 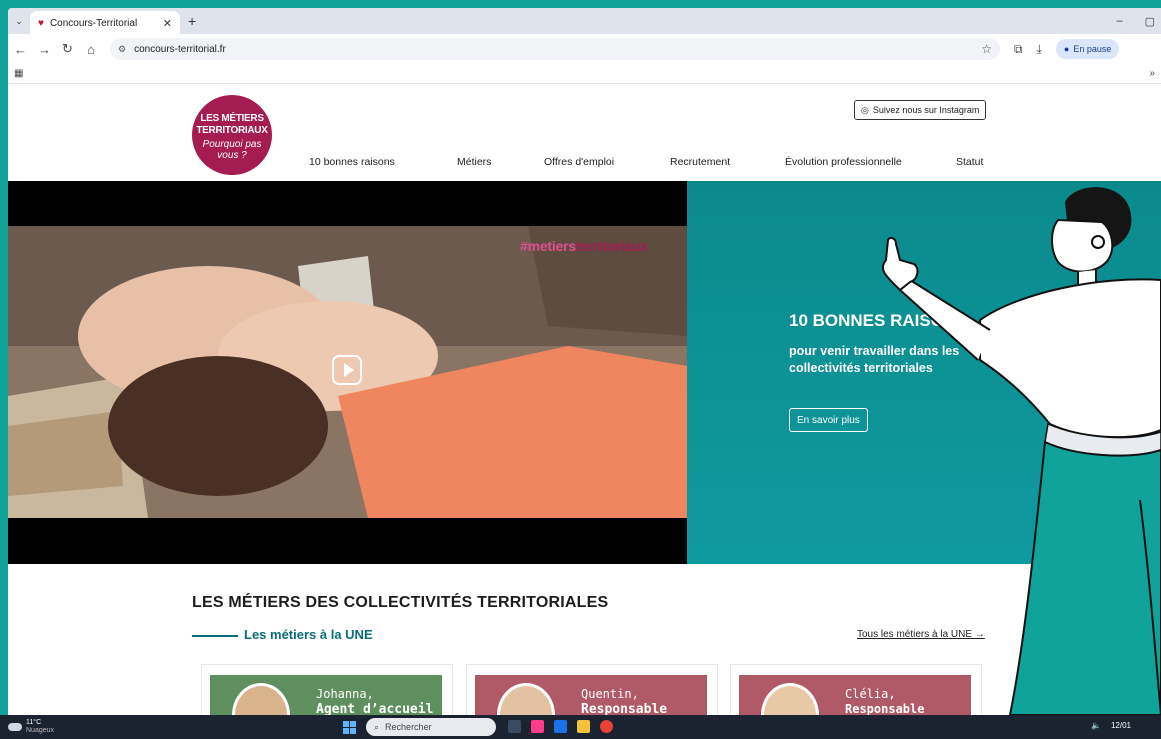 What do you see at coordinates (345, 694) in the screenshot?
I see `card-name: Johanna,` at bounding box center [345, 694].